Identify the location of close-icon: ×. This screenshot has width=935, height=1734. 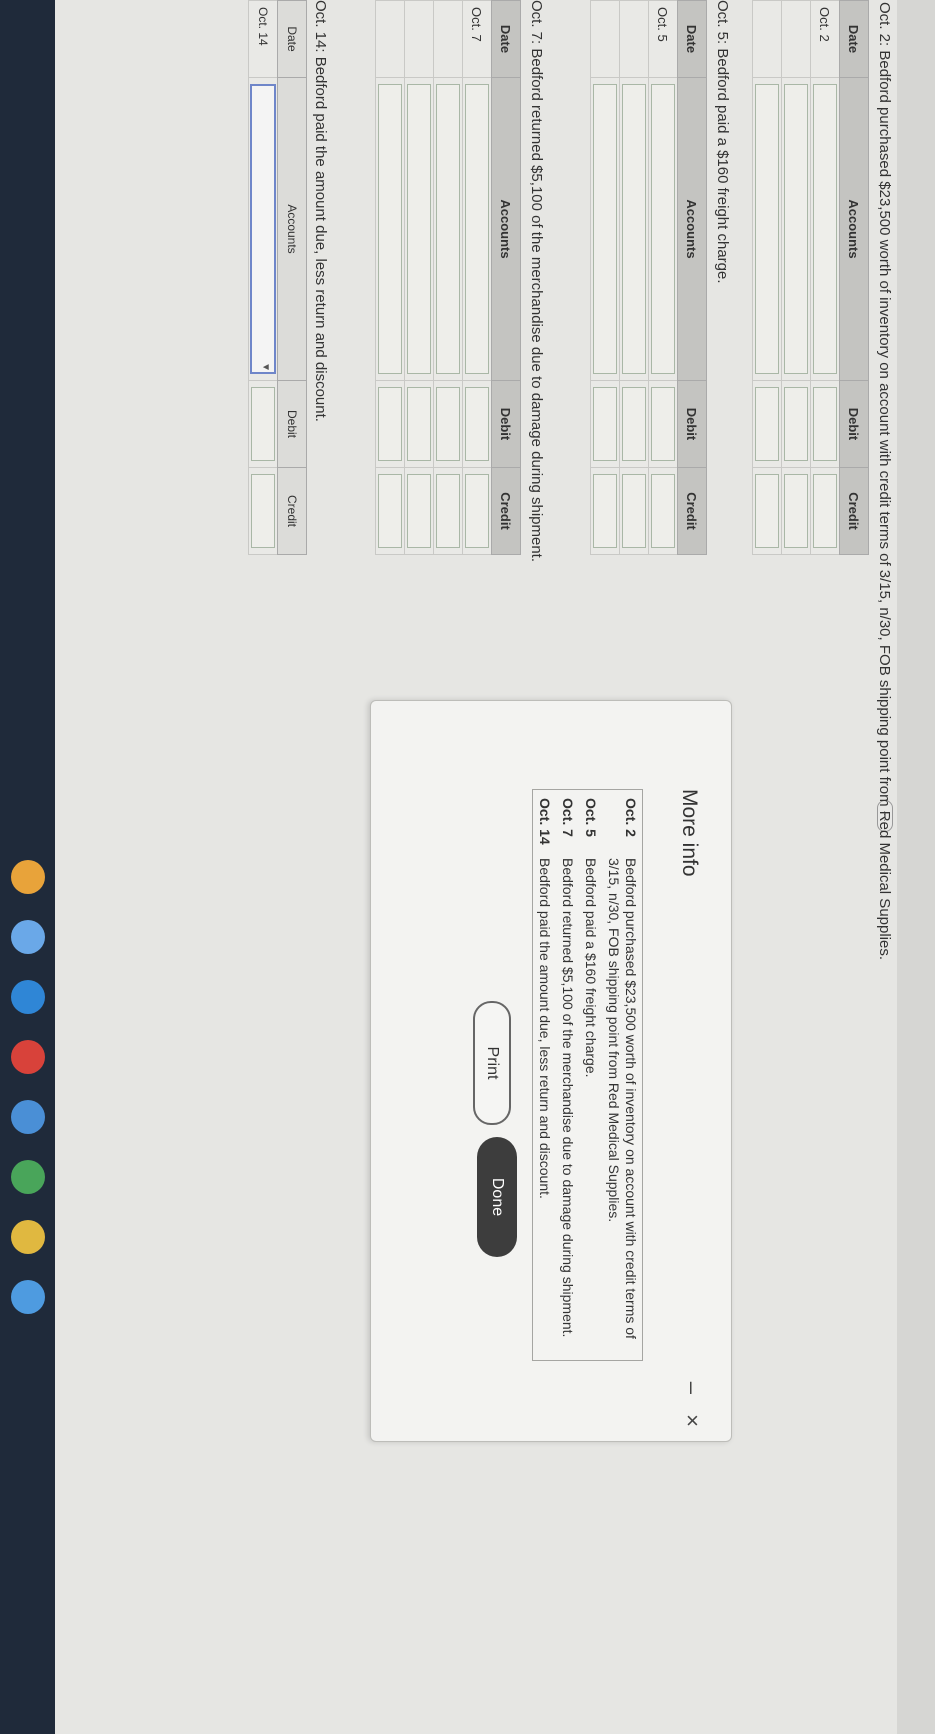
(692, 1420).